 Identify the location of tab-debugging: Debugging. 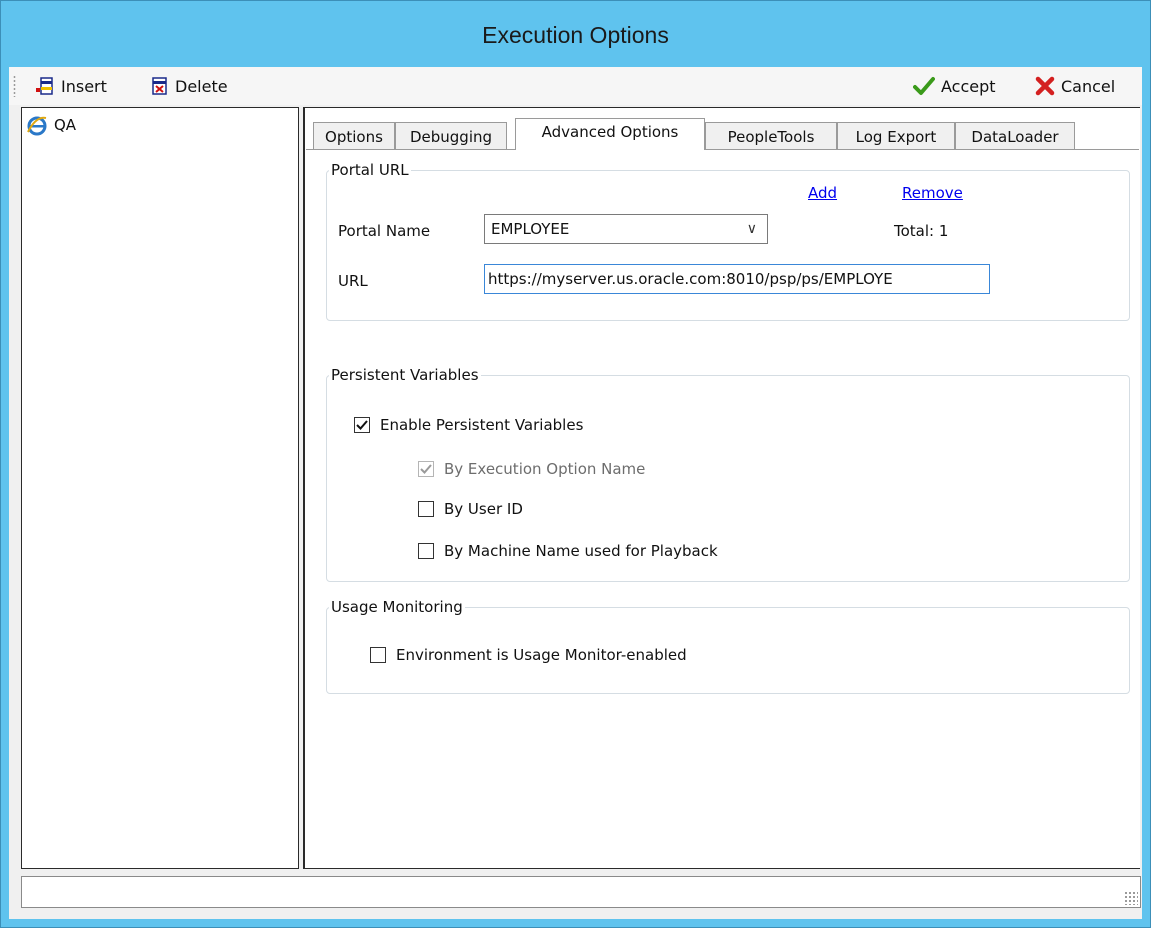
(451, 135).